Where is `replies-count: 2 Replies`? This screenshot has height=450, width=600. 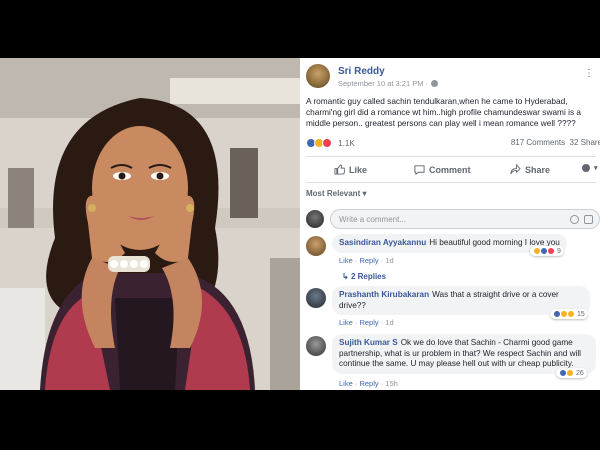 replies-count: 2 Replies is located at coordinates (368, 276).